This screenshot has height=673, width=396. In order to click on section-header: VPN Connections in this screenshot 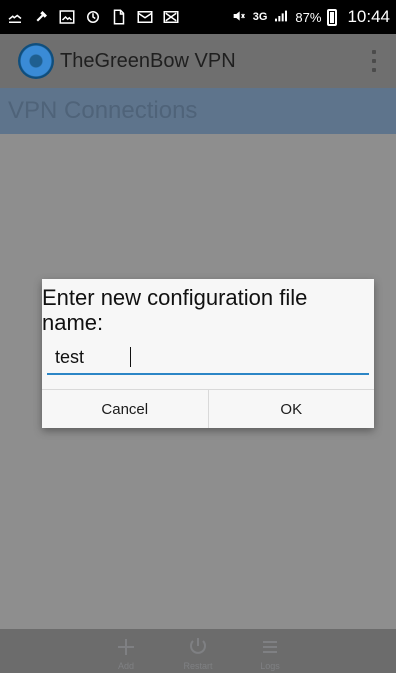, I will do `click(198, 111)`.